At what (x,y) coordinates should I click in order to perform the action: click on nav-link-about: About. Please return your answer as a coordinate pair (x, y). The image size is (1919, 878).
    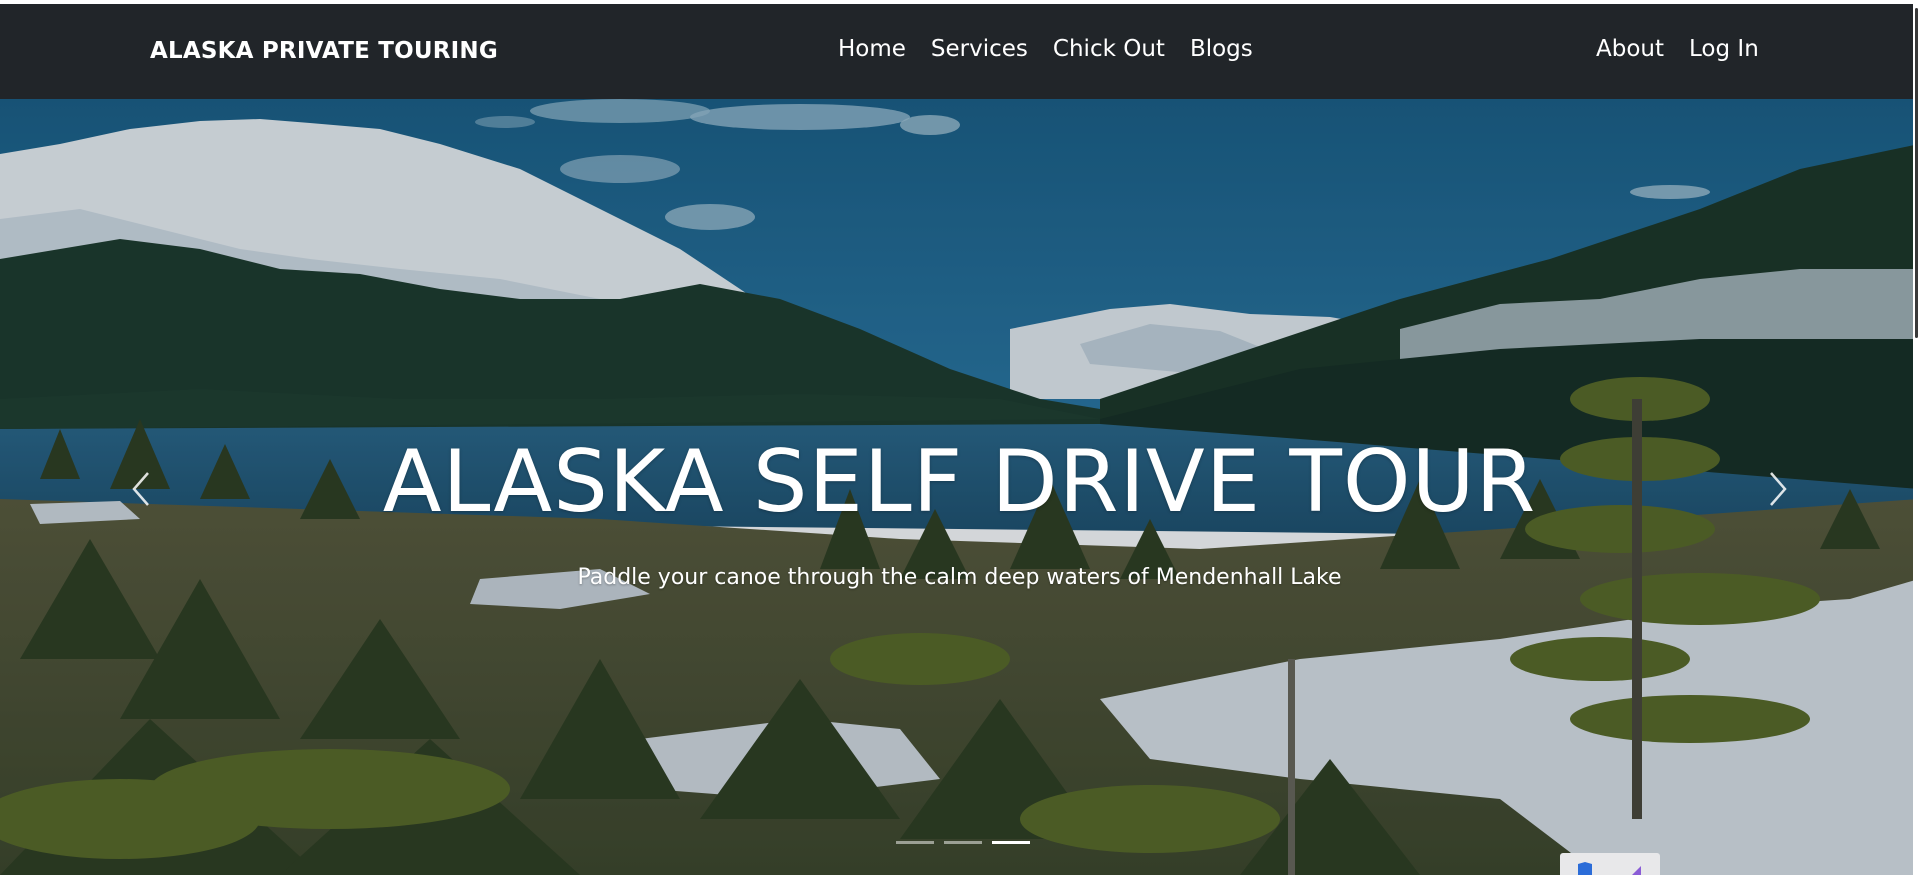
    Looking at the image, I should click on (1630, 49).